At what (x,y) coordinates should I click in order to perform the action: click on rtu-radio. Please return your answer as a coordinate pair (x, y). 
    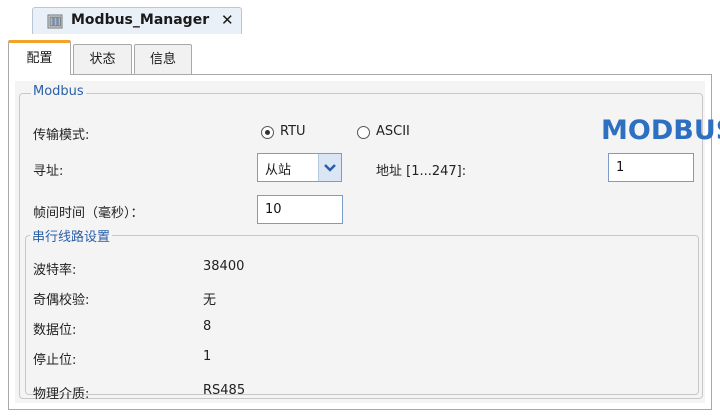
    Looking at the image, I should click on (267, 132).